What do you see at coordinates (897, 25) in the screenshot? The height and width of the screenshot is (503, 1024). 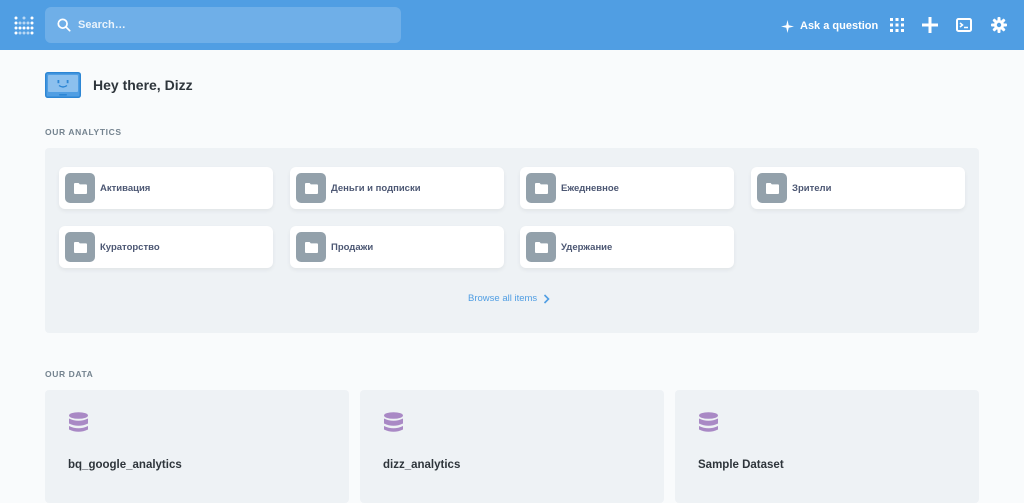 I see `grid-icon` at bounding box center [897, 25].